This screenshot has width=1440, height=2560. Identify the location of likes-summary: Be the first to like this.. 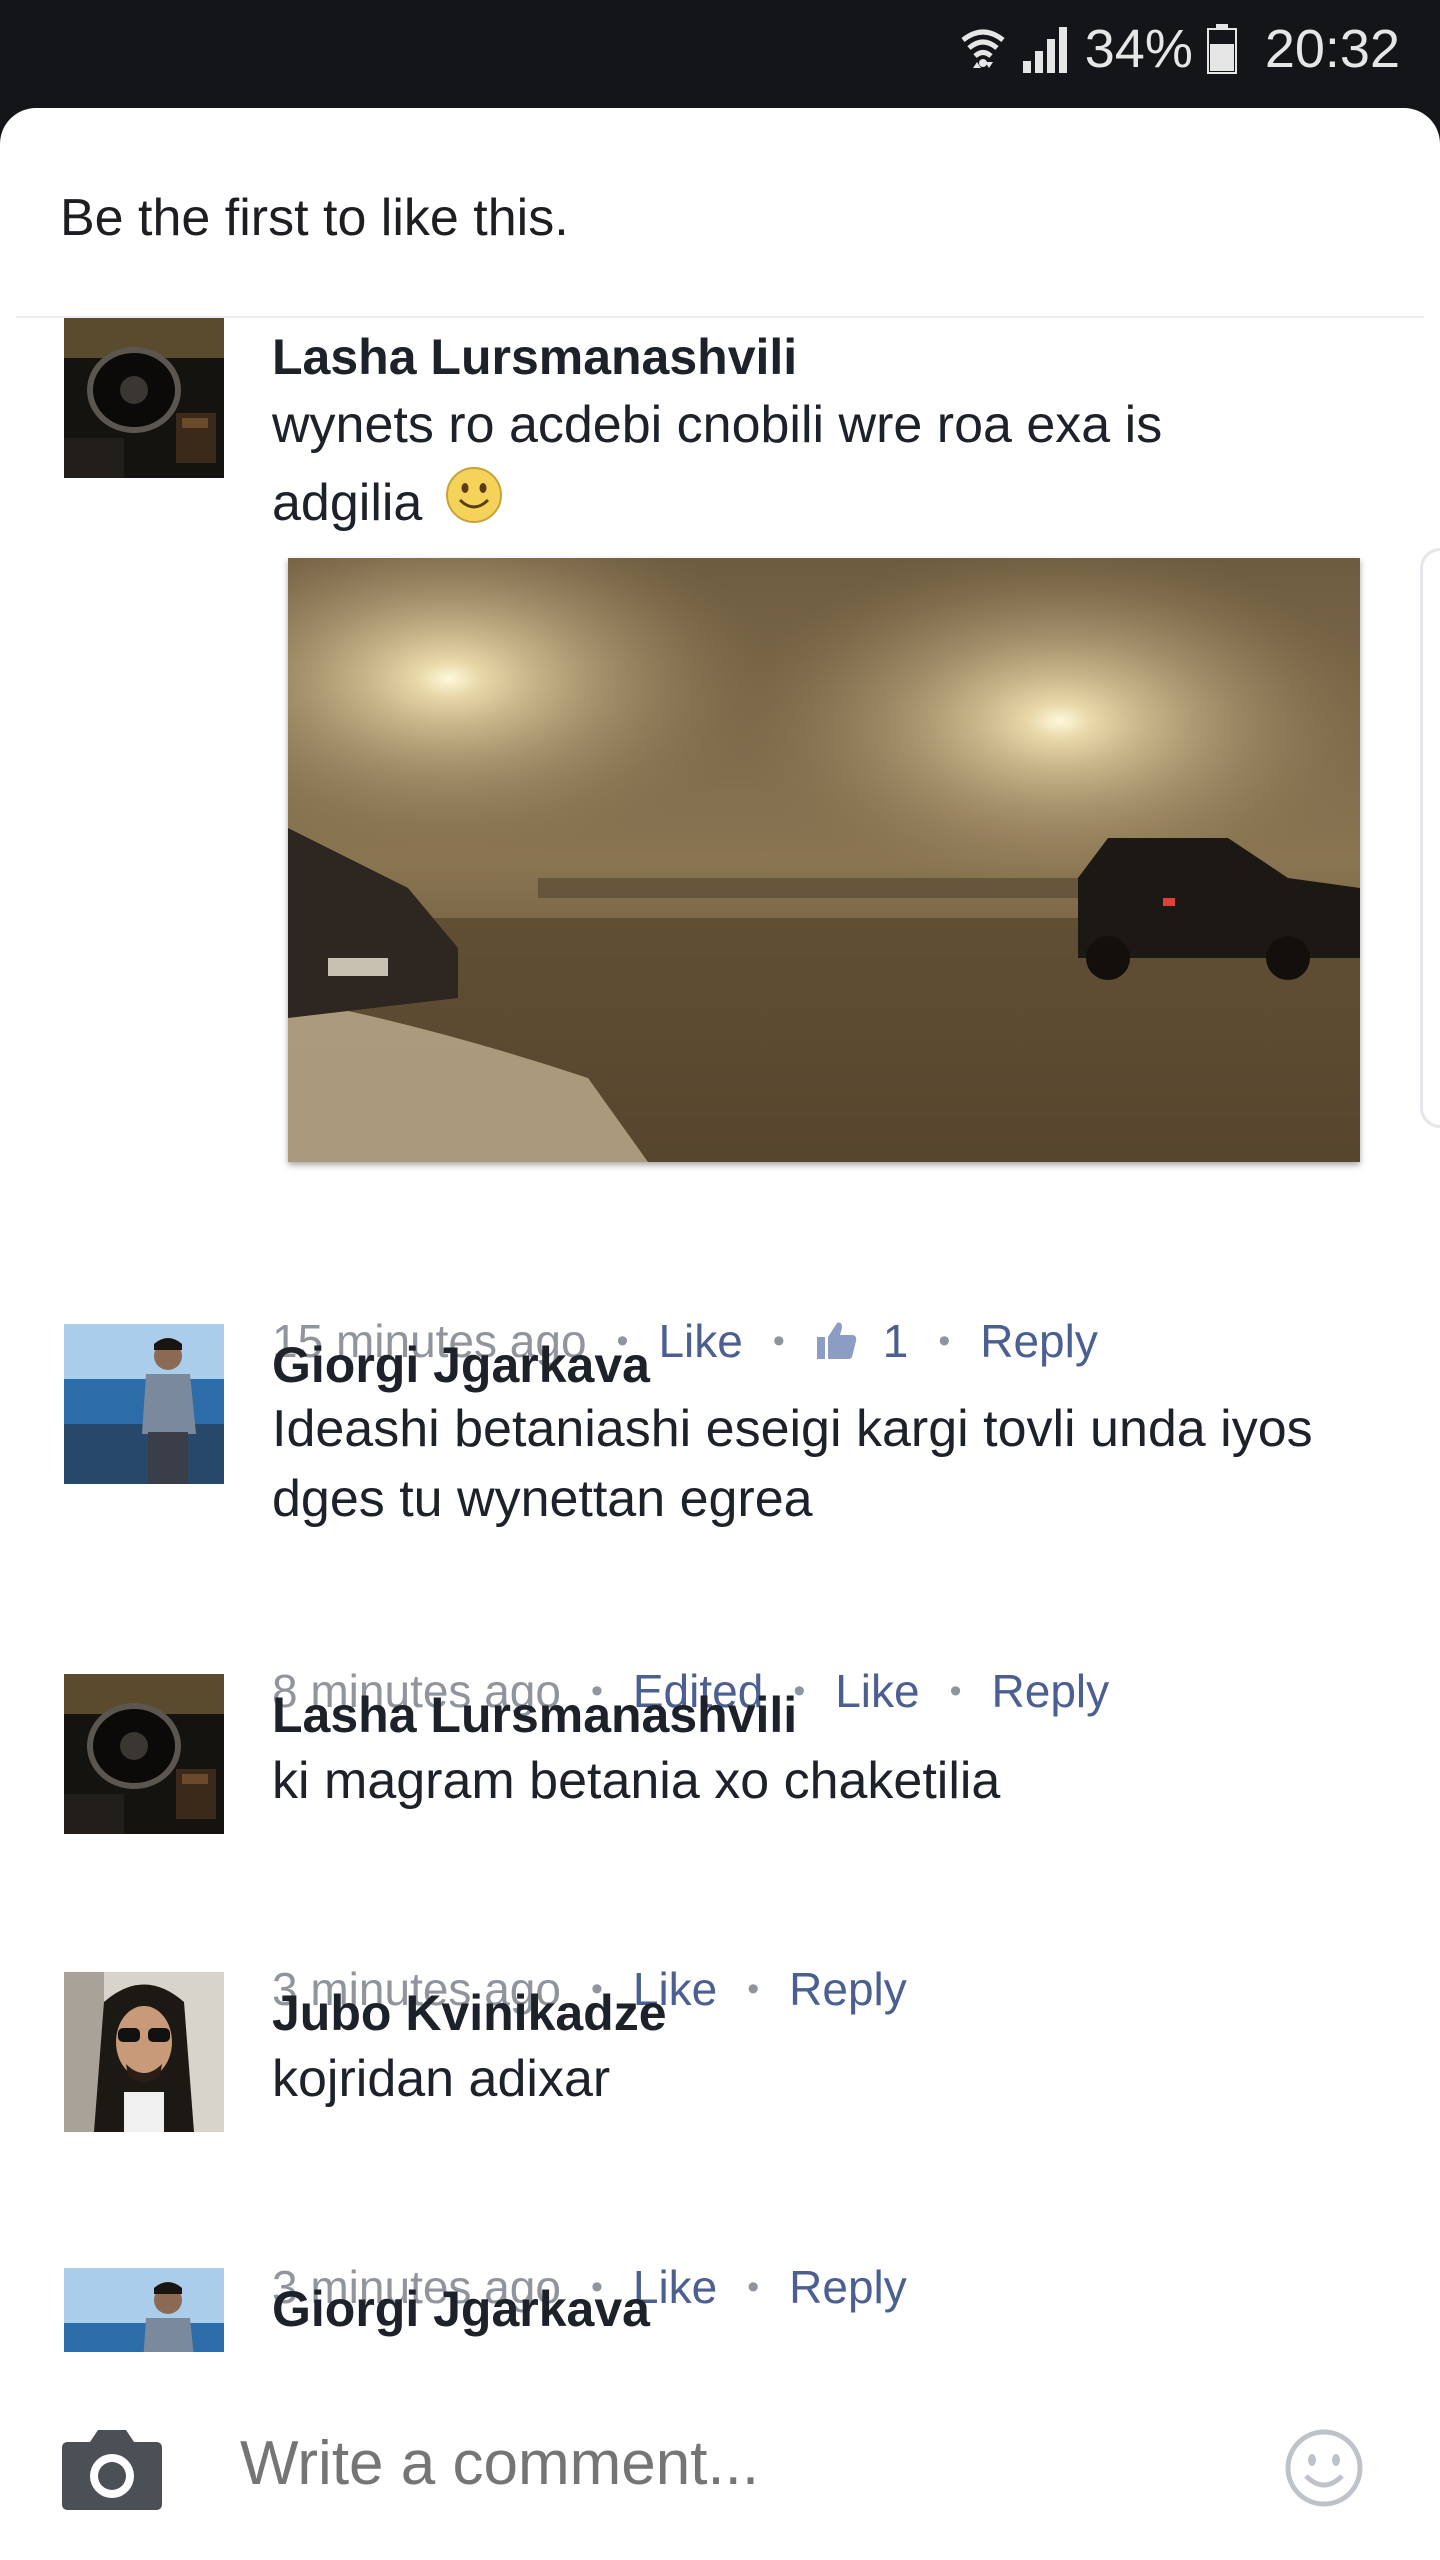
(314, 218).